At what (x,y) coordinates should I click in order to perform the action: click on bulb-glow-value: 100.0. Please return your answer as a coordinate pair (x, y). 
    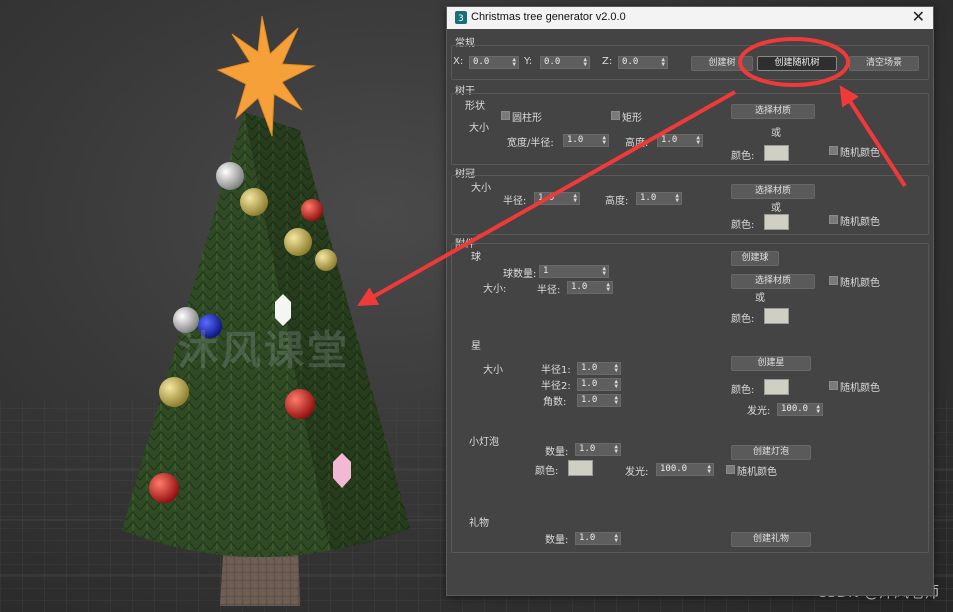
    Looking at the image, I should click on (674, 469).